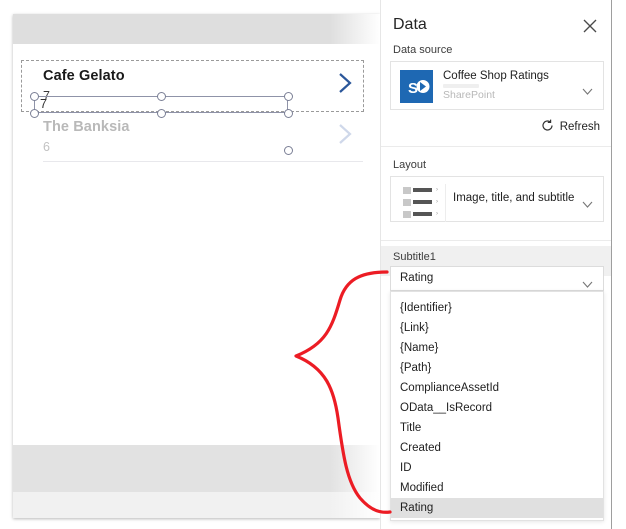 The width and height of the screenshot is (626, 529). What do you see at coordinates (355, 468) in the screenshot?
I see `canvas-bottom-band-fade` at bounding box center [355, 468].